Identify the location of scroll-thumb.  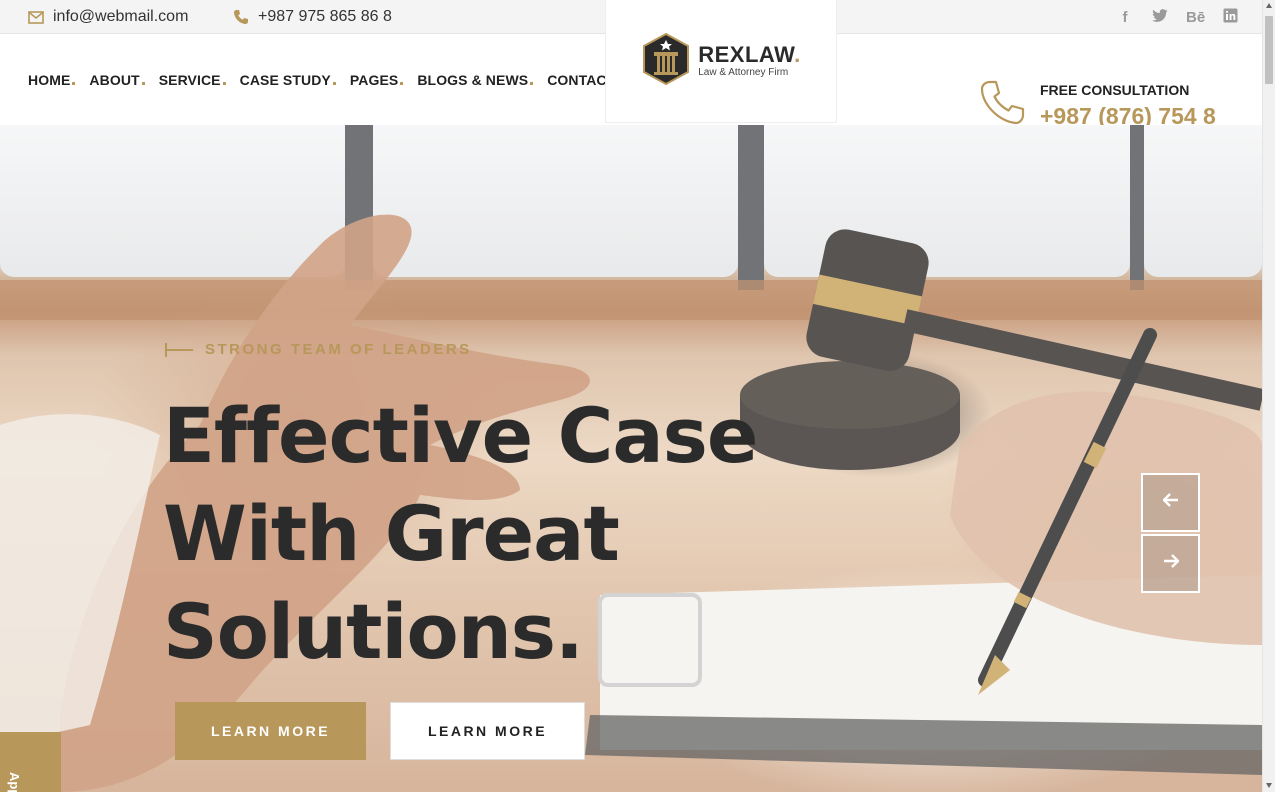
(1269, 50).